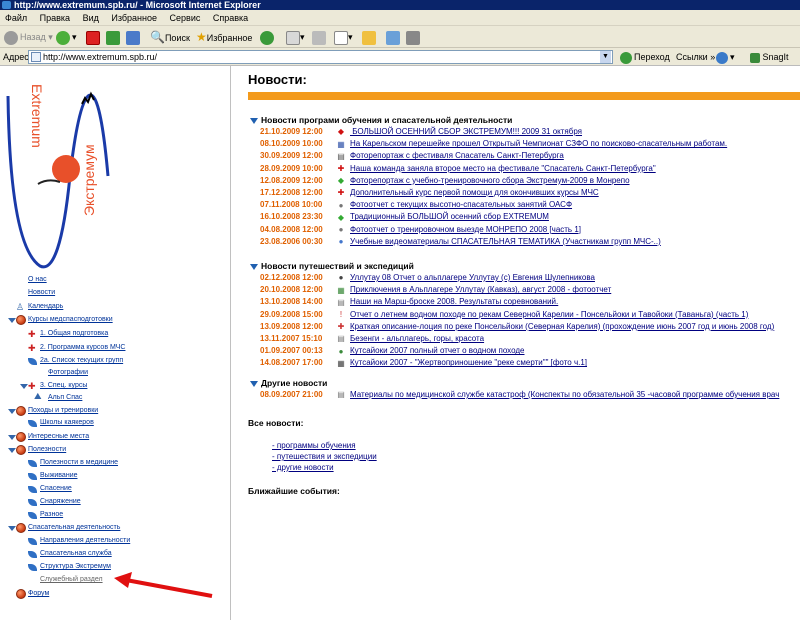 Image resolution: width=800 pixels, height=620 pixels. Describe the element at coordinates (100, 57) in the screenshot. I see `address-url: http://www.extremum.spb.ru/` at that location.